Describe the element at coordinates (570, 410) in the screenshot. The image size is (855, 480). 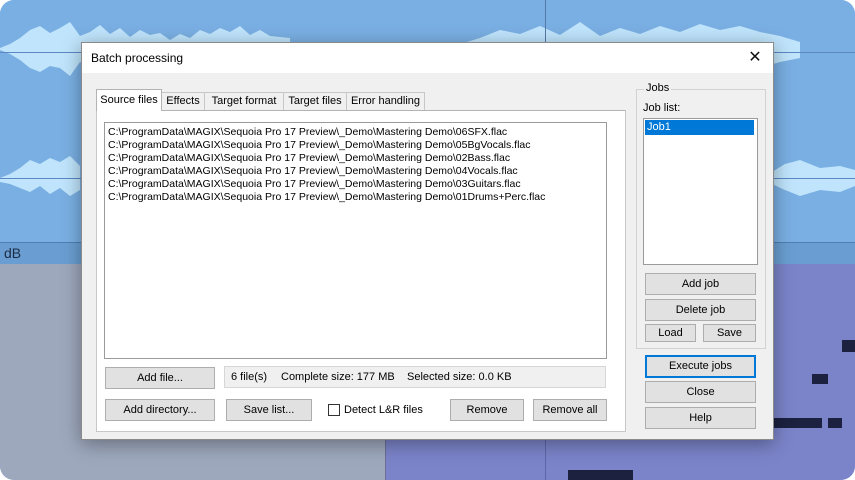
I see `remove-all-button: Remove all` at that location.